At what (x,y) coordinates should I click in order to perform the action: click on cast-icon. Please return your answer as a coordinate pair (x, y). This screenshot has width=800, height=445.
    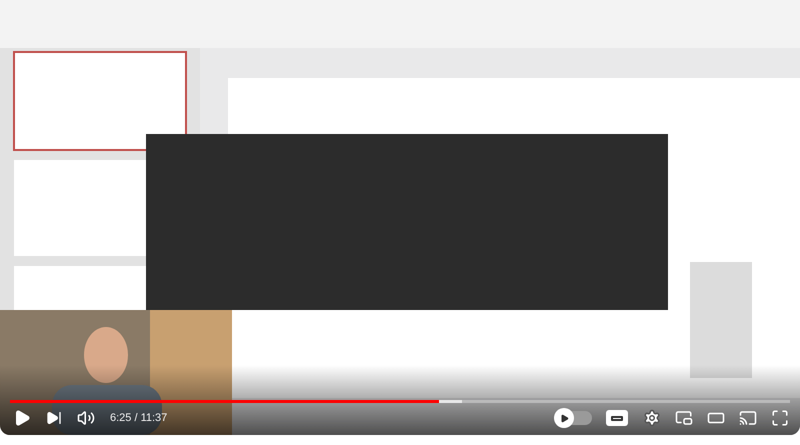
    Looking at the image, I should click on (748, 418).